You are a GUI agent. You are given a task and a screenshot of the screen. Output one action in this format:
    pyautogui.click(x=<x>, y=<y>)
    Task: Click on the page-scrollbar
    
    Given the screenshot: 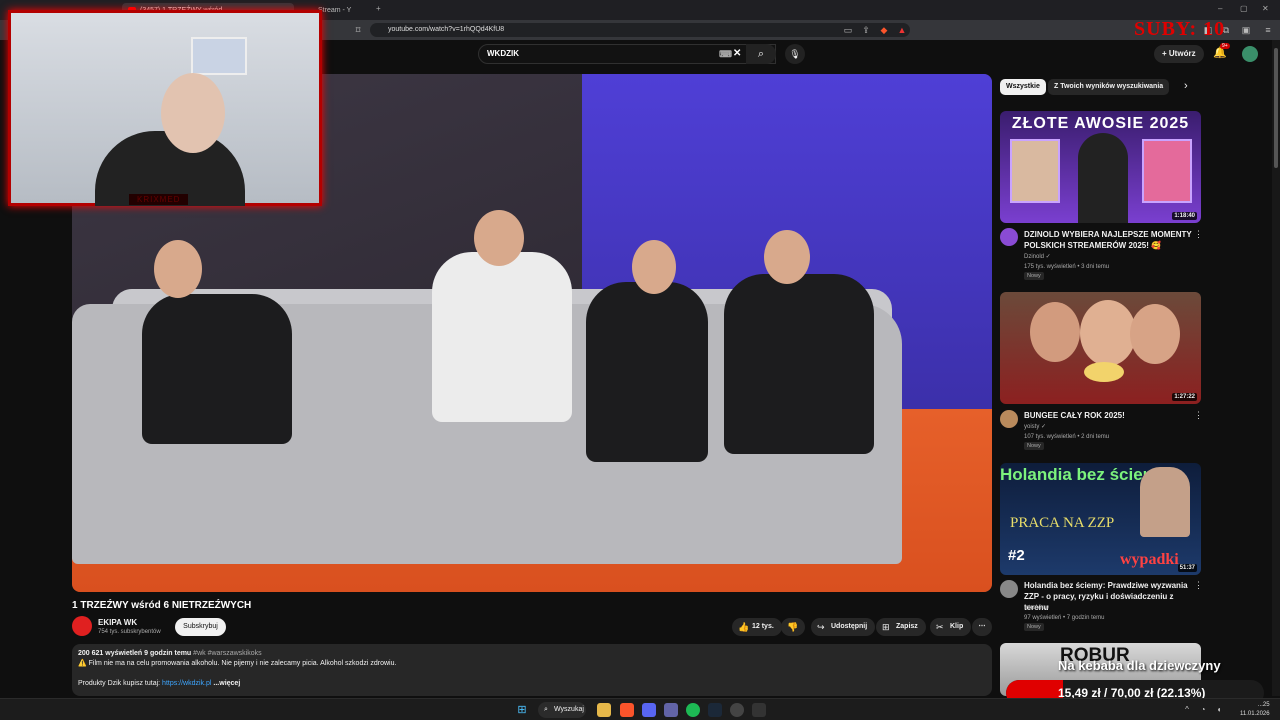 What is the action you would take?
    pyautogui.click(x=1276, y=368)
    